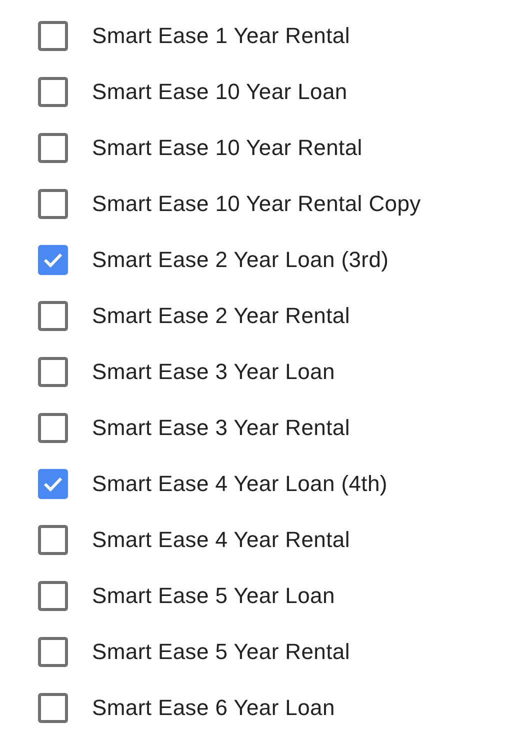 Image resolution: width=516 pixels, height=752 pixels. What do you see at coordinates (221, 316) in the screenshot?
I see `option-label: Smart Ease 2 Year Rental` at bounding box center [221, 316].